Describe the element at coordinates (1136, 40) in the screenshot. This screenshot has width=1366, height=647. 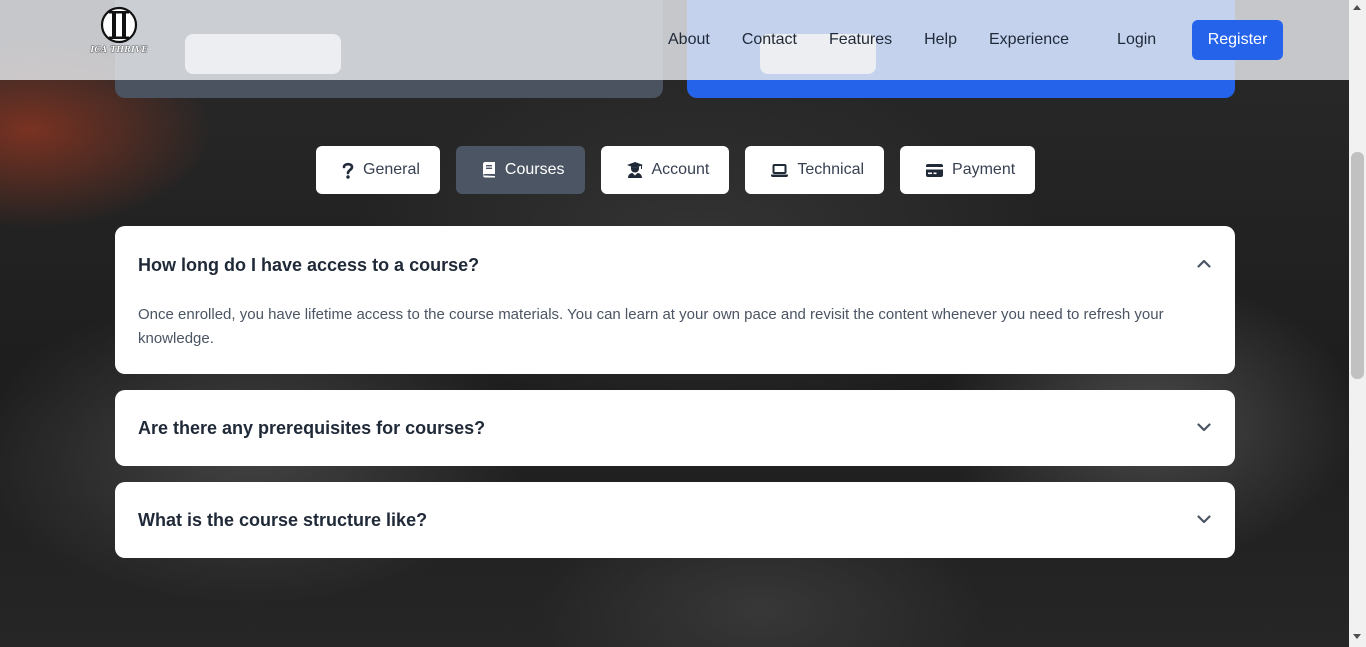
I see `login-link: Login` at that location.